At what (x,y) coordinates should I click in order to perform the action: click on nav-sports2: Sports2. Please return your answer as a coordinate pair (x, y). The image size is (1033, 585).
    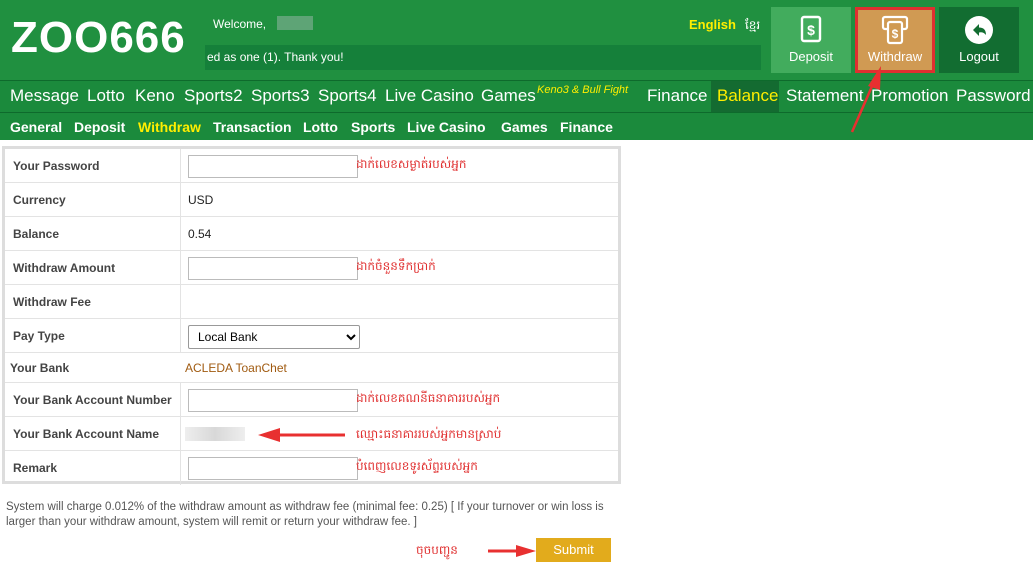
    Looking at the image, I should click on (213, 96).